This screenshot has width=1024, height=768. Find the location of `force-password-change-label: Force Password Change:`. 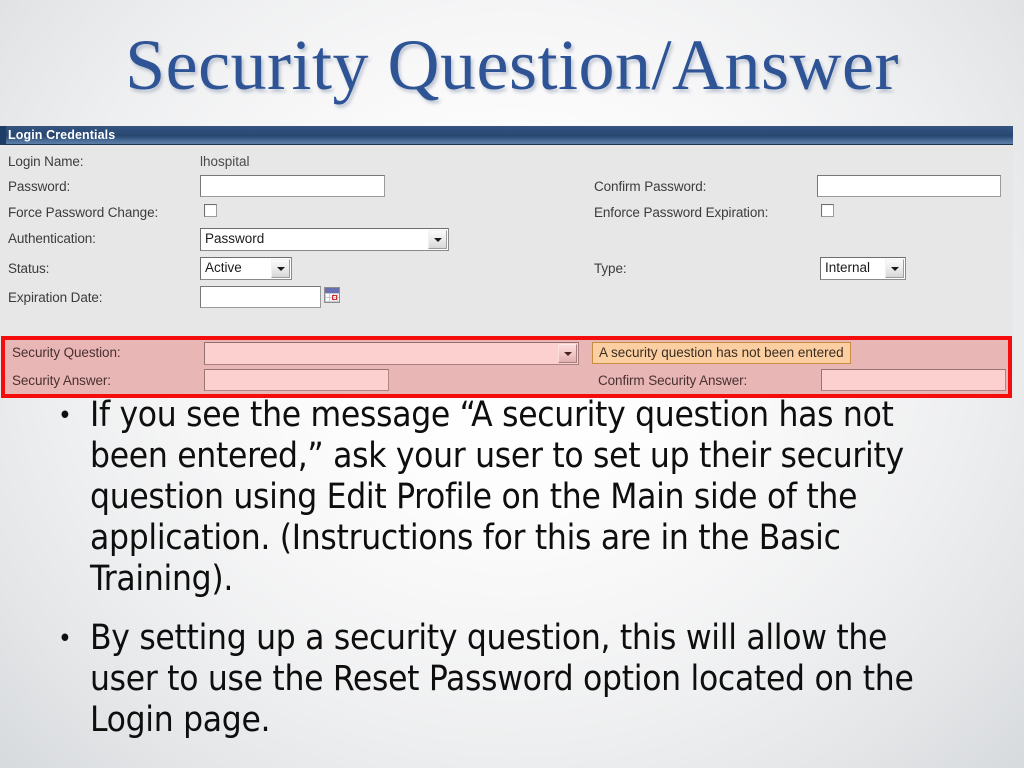

force-password-change-label: Force Password Change: is located at coordinates (83, 212).